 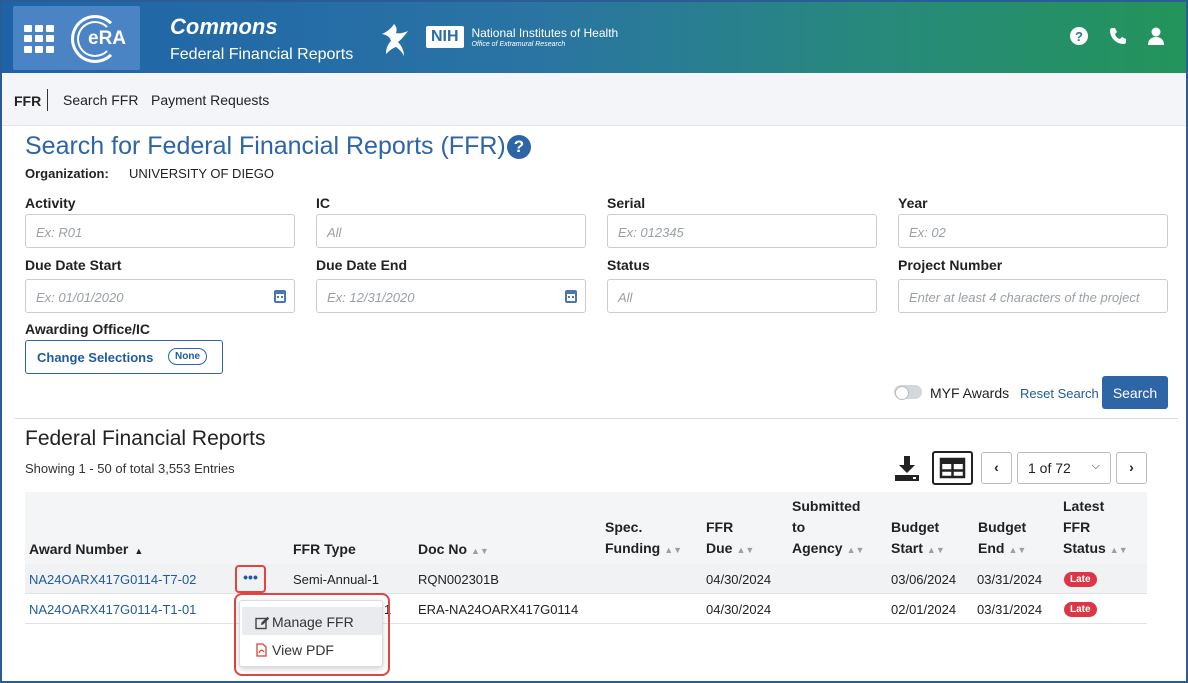 I want to click on results-title: Federal Financial Reports, so click(x=145, y=438).